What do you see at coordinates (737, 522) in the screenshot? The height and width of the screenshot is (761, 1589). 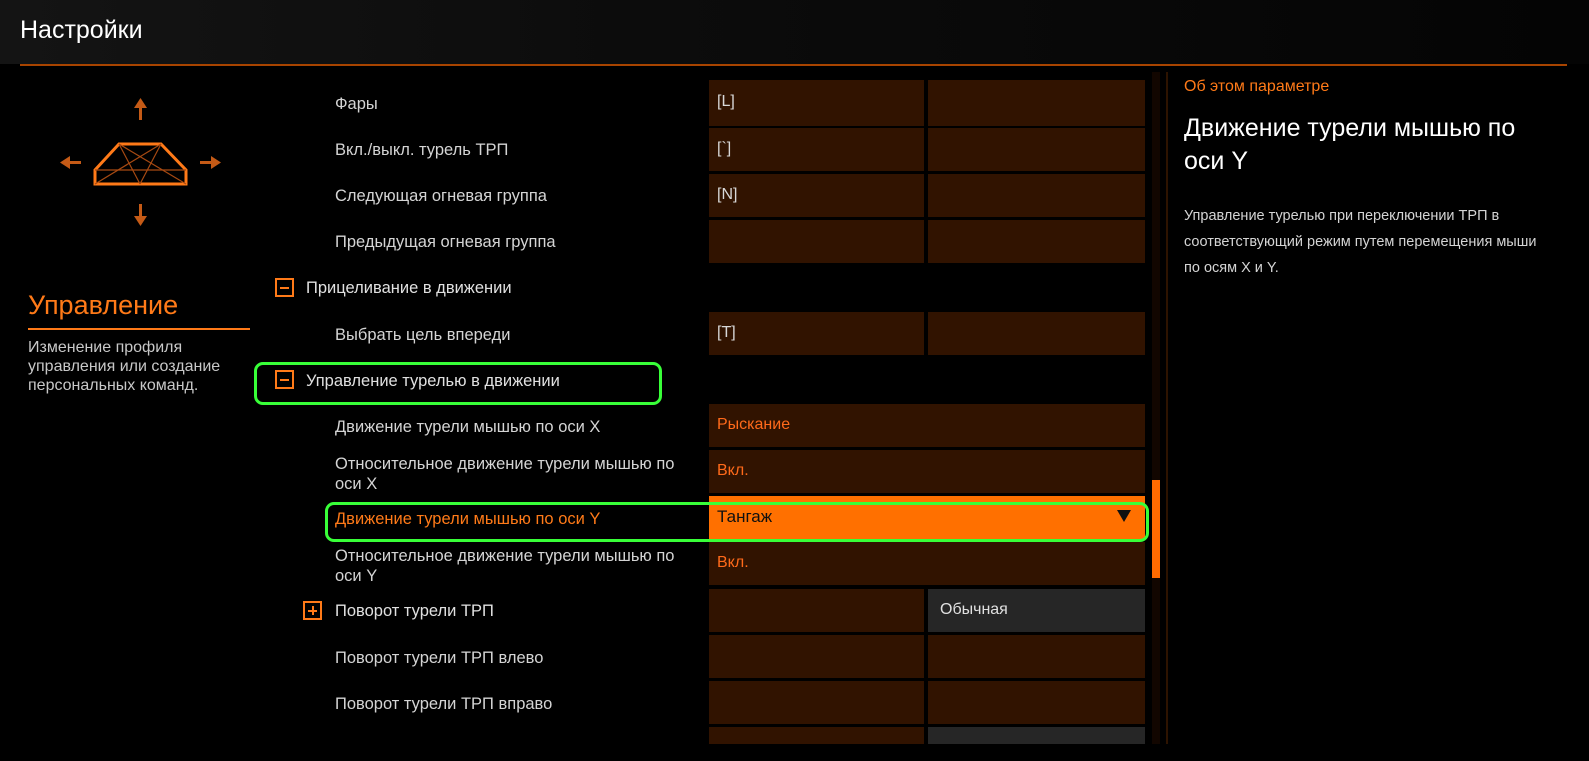 I see `highlight-turret-mouse-y` at bounding box center [737, 522].